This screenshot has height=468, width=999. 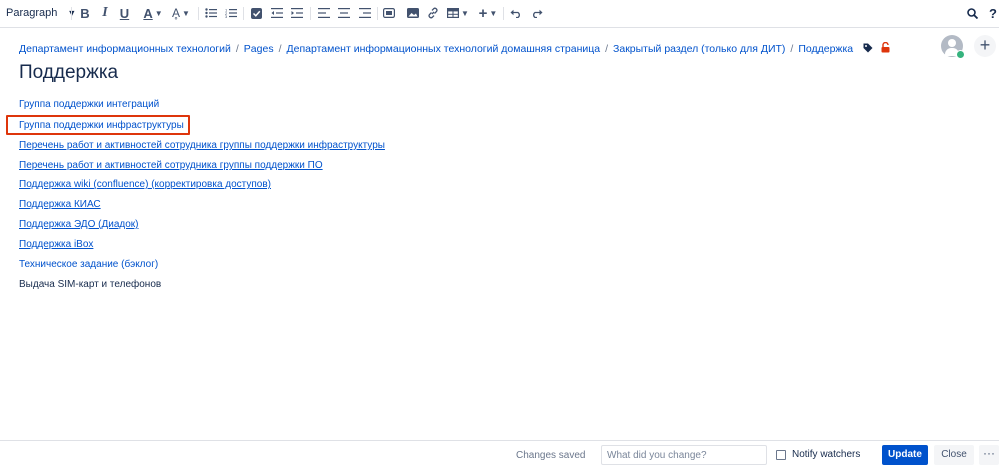 I want to click on notify-watchers-label: Notify watchers, so click(x=826, y=454).